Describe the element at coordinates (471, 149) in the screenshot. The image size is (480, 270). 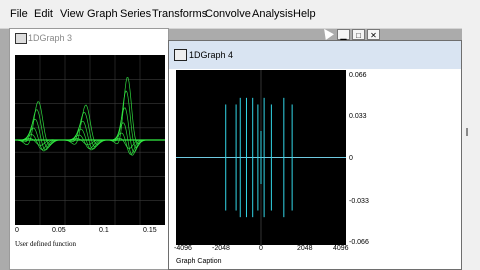
I see `scrollbar-strip` at that location.